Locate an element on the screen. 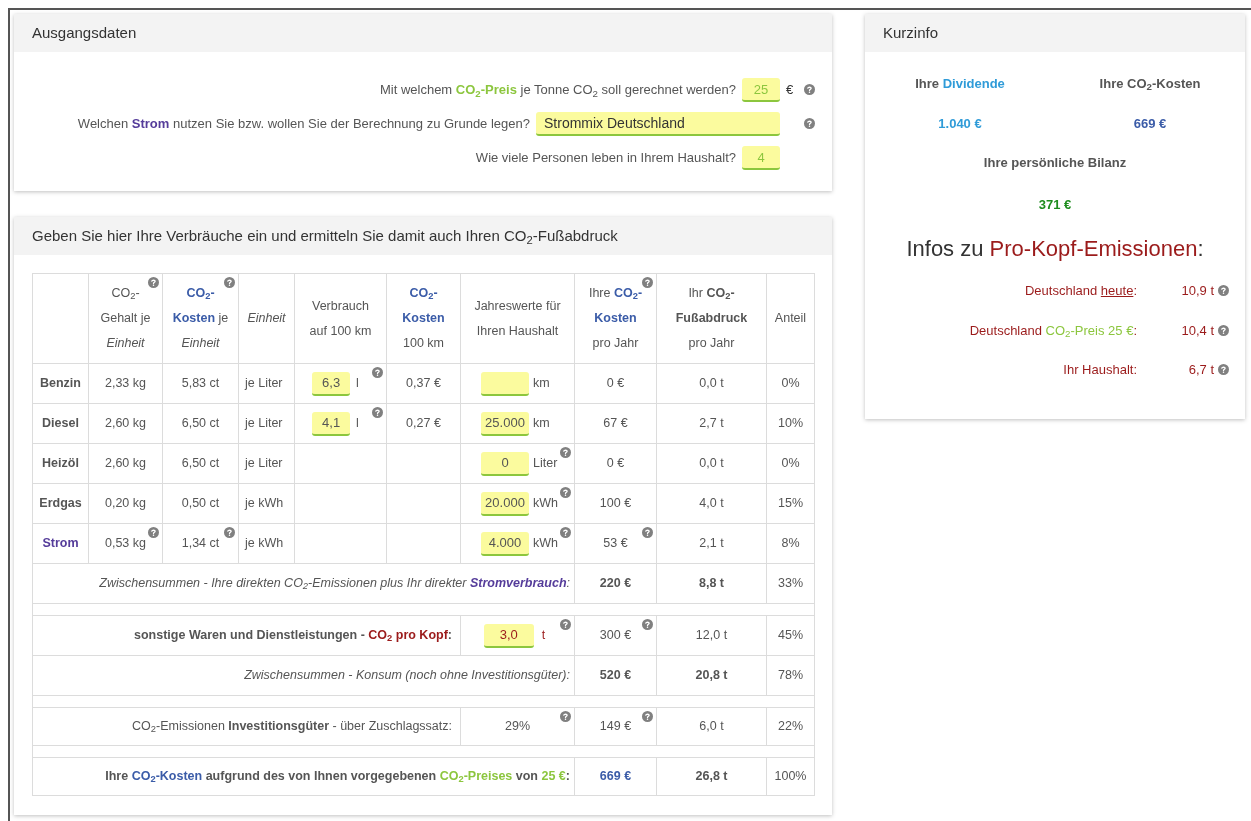 This screenshot has height=821, width=1251. co2-content: 0,20 kg is located at coordinates (125, 503).